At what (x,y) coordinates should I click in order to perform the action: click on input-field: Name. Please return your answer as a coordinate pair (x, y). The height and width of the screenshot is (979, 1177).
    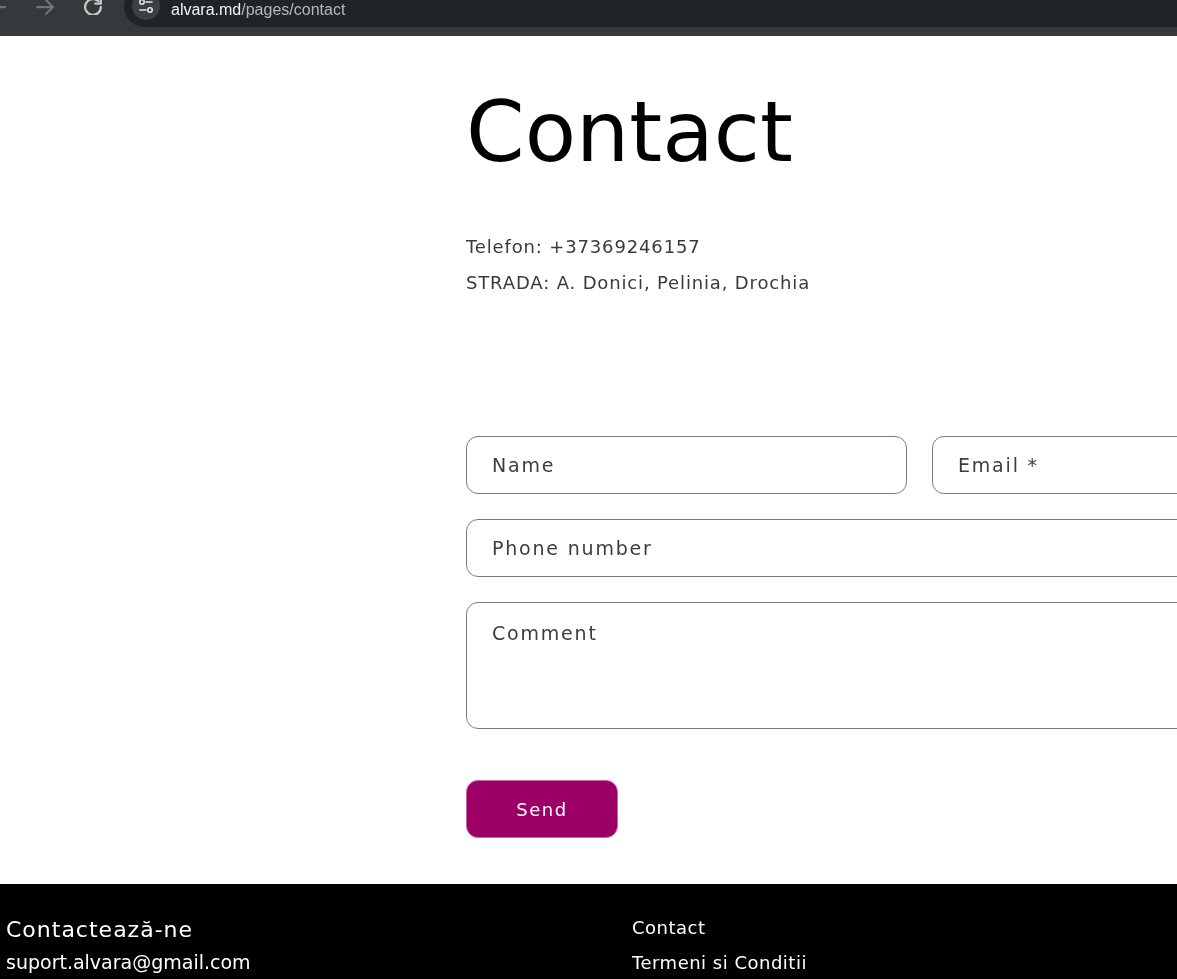
    Looking at the image, I should click on (686, 465).